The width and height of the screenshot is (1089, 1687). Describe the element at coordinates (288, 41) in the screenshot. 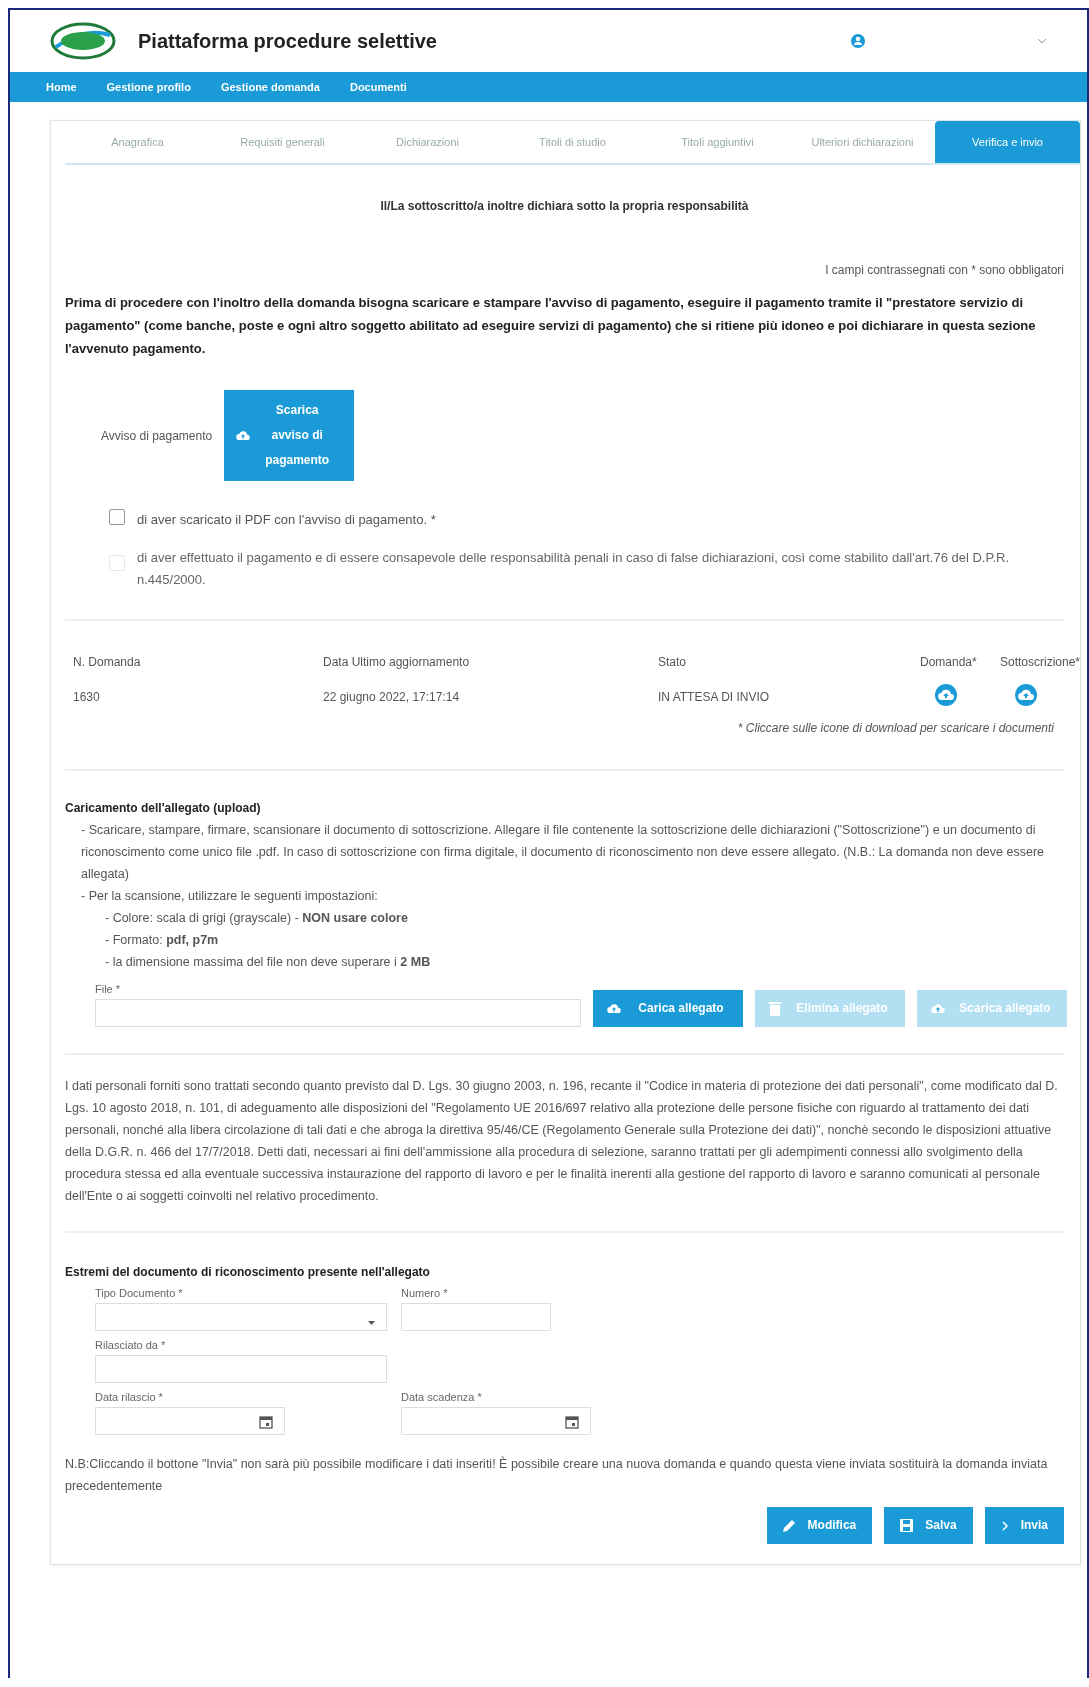

I see `app-title: Piattaforma procedure selettive` at that location.